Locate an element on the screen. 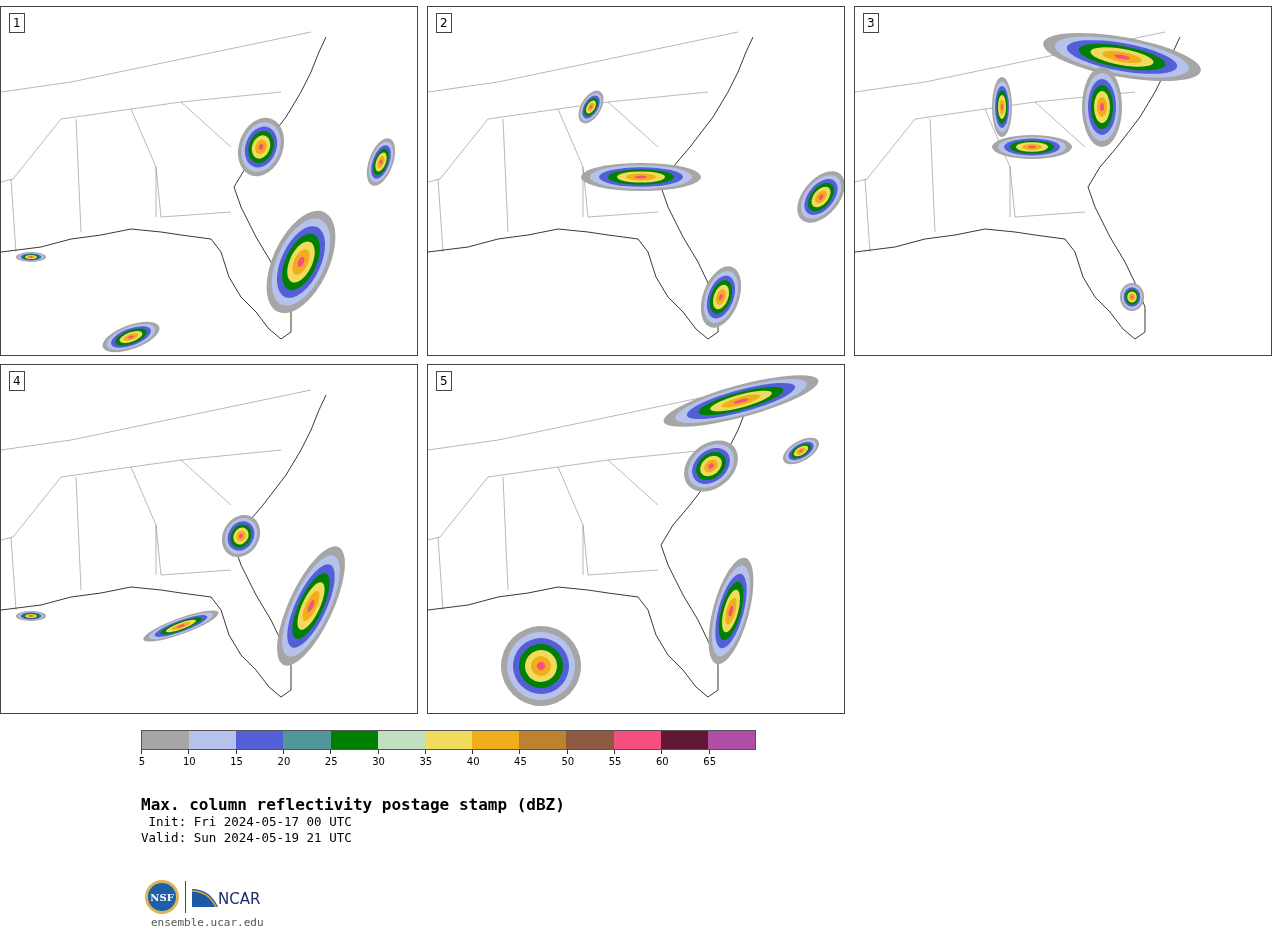  plot-title: Max. column reflectivity postage stamp (dBZ) is located at coordinates (353, 805).